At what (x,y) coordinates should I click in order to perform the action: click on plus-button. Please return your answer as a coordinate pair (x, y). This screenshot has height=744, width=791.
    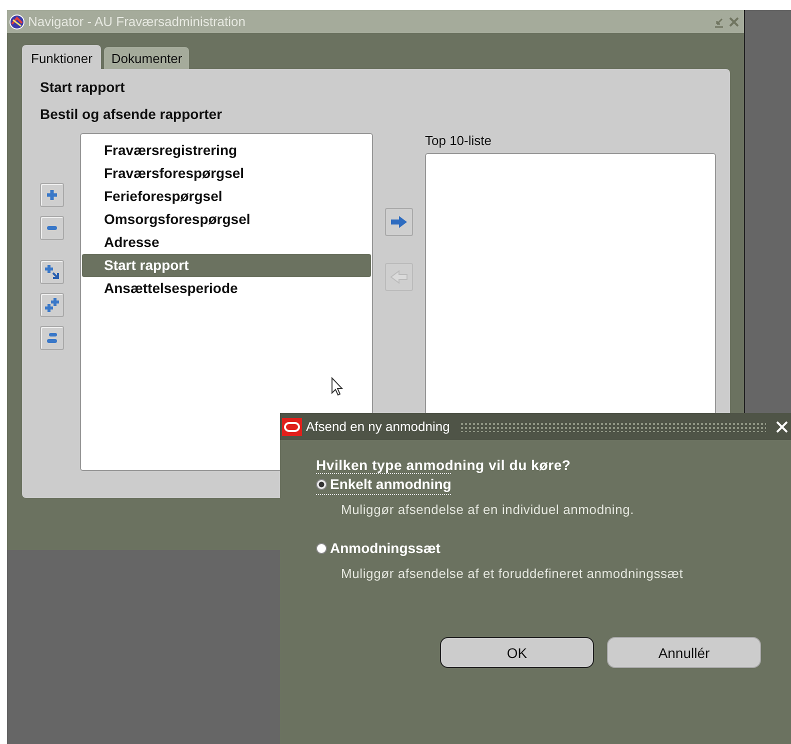
    Looking at the image, I should click on (52, 195).